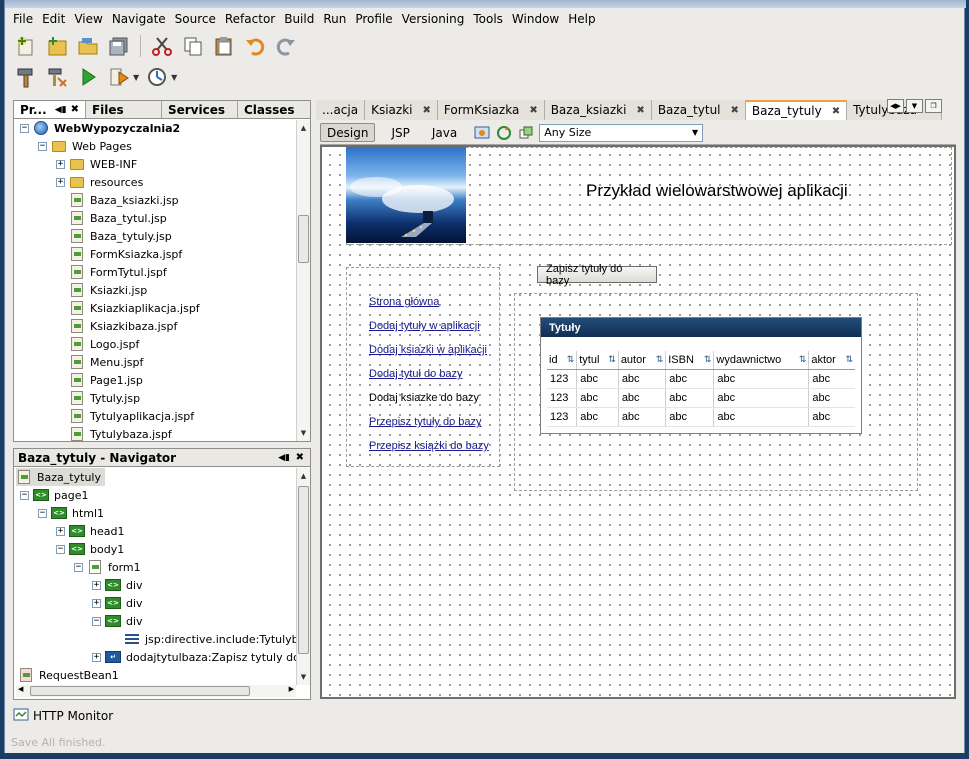 The height and width of the screenshot is (759, 969). What do you see at coordinates (50, 109) in the screenshot?
I see `tab-projects: Pr... ◀▮ ✖` at bounding box center [50, 109].